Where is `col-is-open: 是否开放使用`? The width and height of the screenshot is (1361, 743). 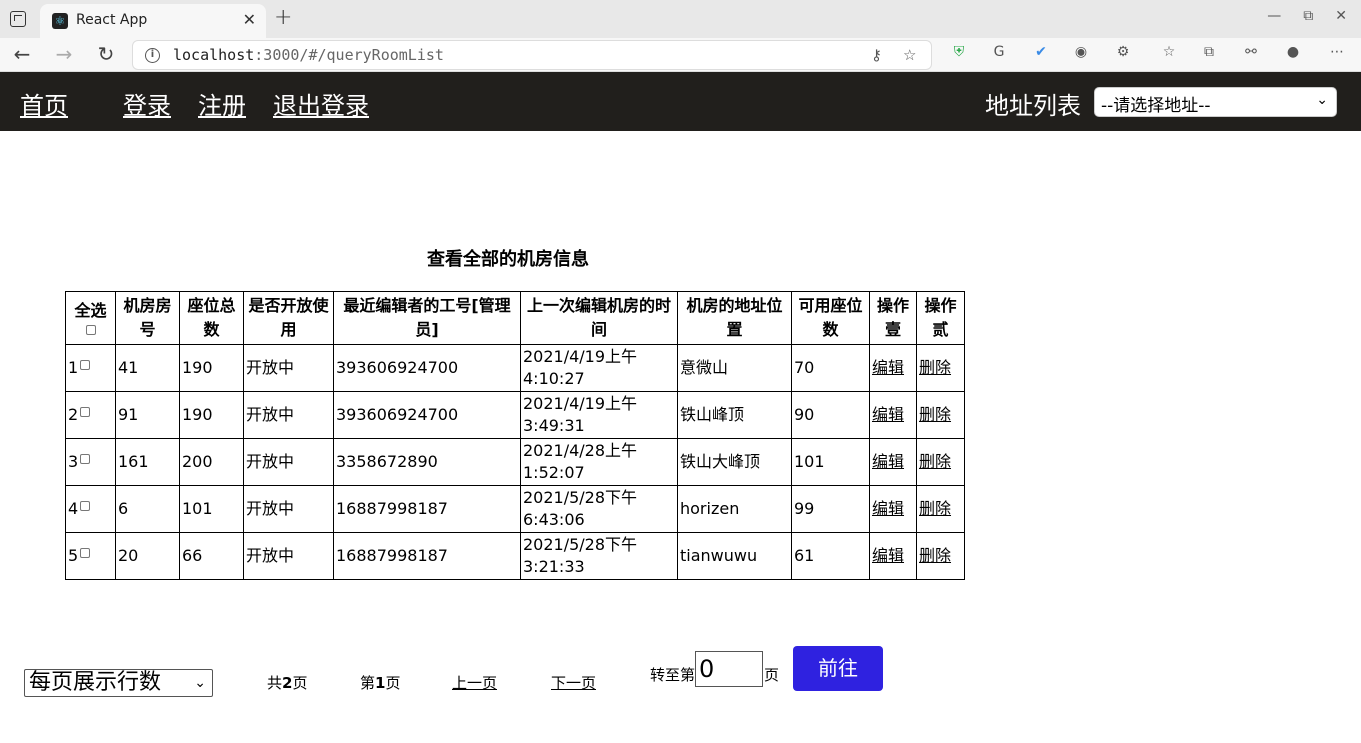 col-is-open: 是否开放使用 is located at coordinates (288, 318).